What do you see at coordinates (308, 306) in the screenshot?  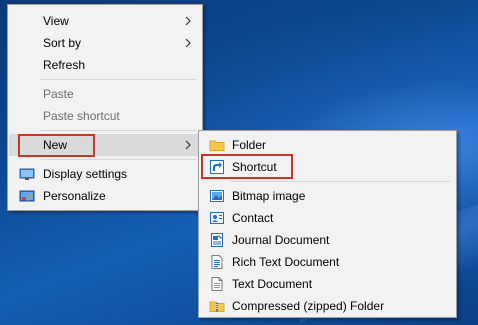 I see `submenu-item-label: Compressed (zipped) Folder` at bounding box center [308, 306].